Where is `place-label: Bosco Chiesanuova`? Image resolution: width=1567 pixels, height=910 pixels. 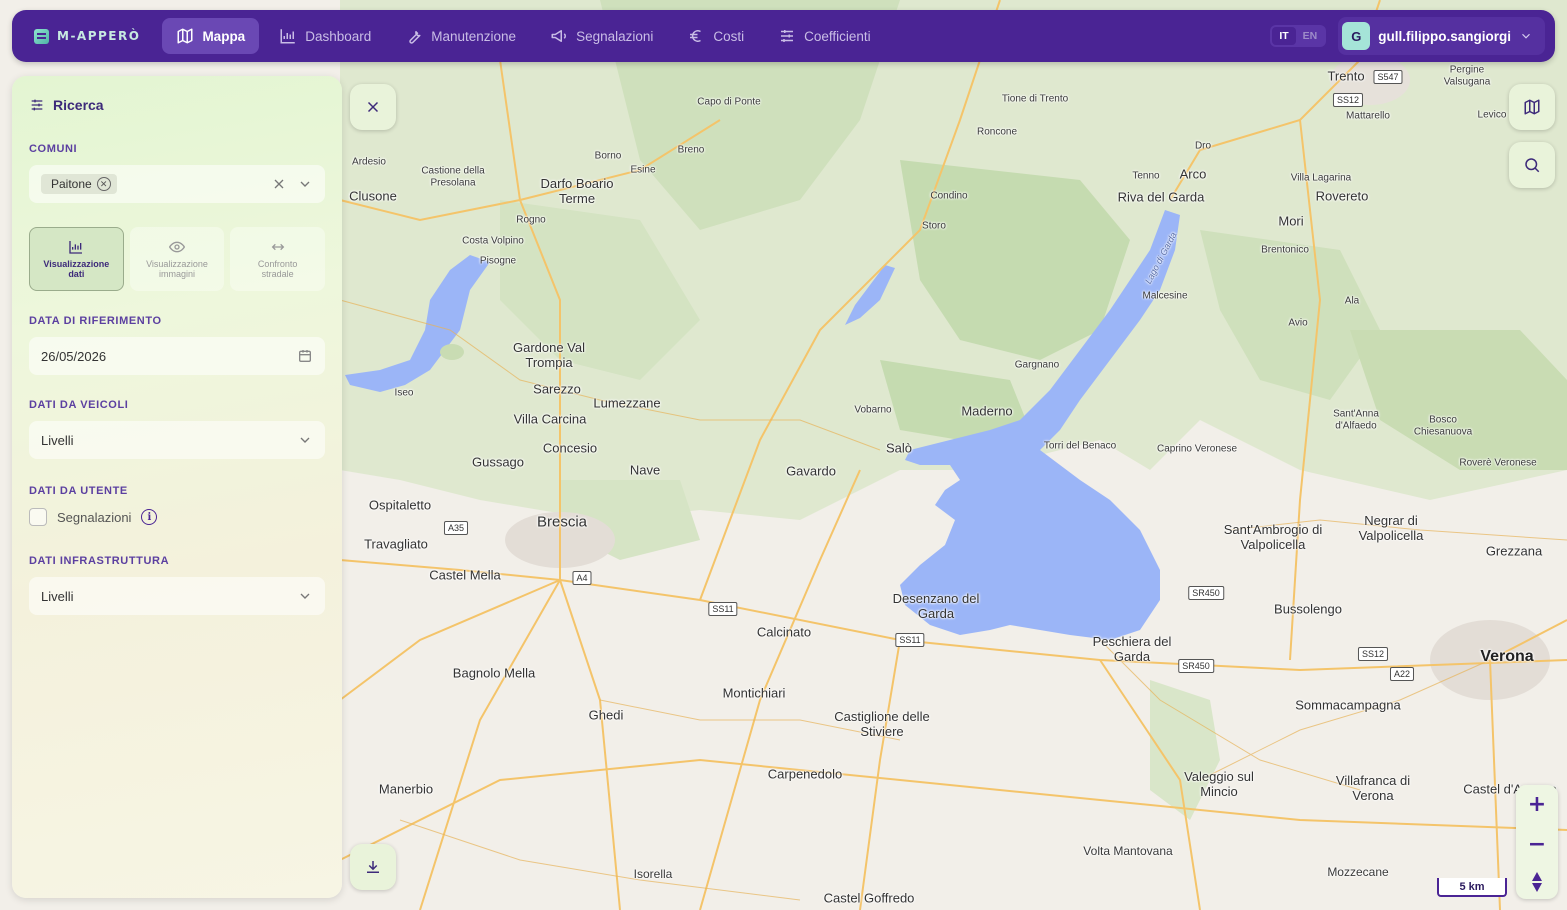
place-label: Bosco Chiesanuova is located at coordinates (1443, 426).